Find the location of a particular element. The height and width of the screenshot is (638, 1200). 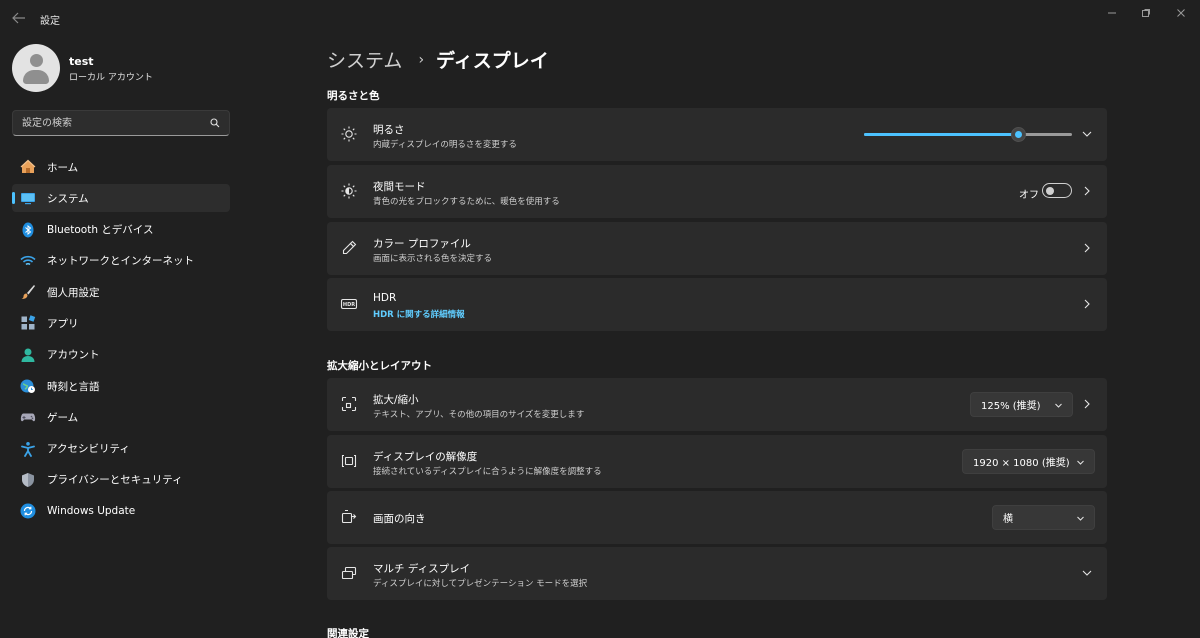

hdr-learn-more-link: HDR に関する詳細情報 is located at coordinates (419, 314).